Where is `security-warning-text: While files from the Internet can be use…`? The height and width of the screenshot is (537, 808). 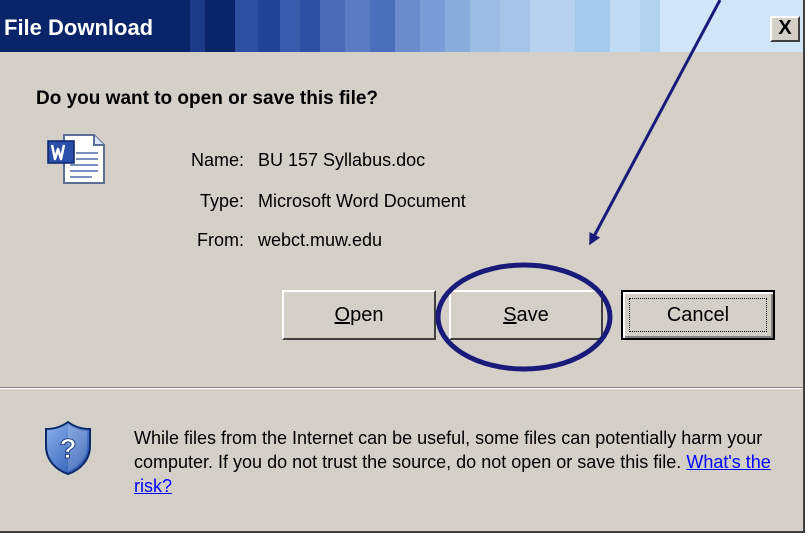 security-warning-text: While files from the Internet can be use… is located at coordinates (448, 450).